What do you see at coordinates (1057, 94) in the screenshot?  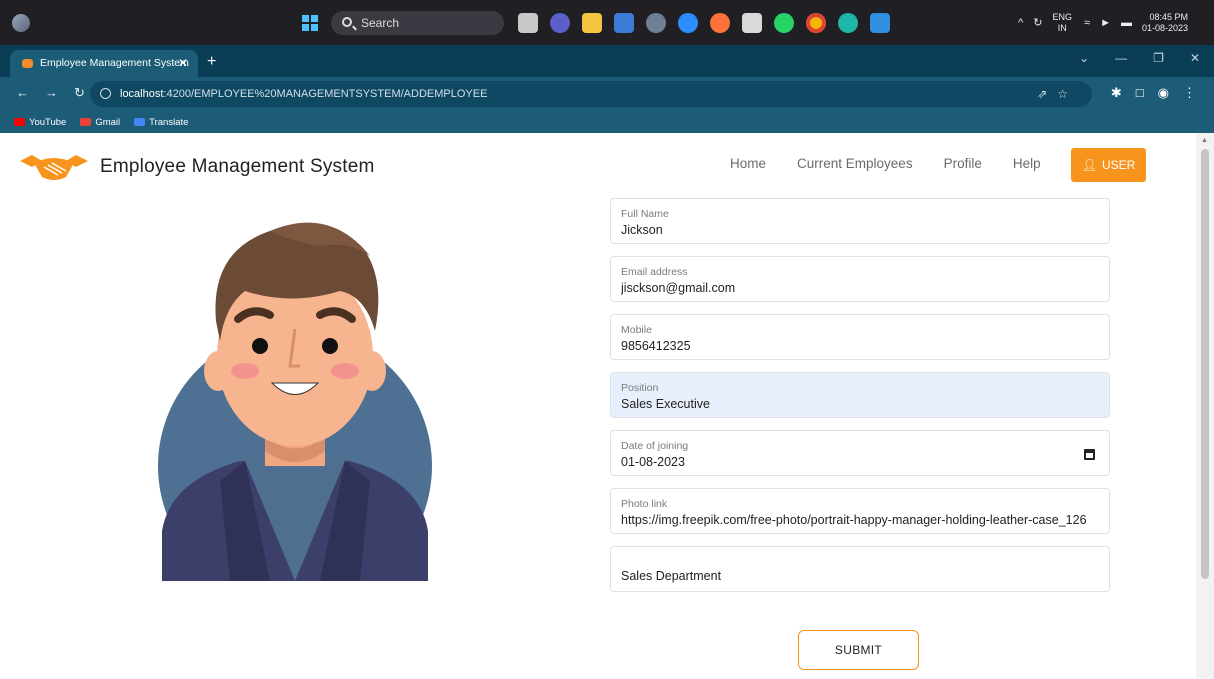 I see `share-bookmark-icons: ⇗☆` at bounding box center [1057, 94].